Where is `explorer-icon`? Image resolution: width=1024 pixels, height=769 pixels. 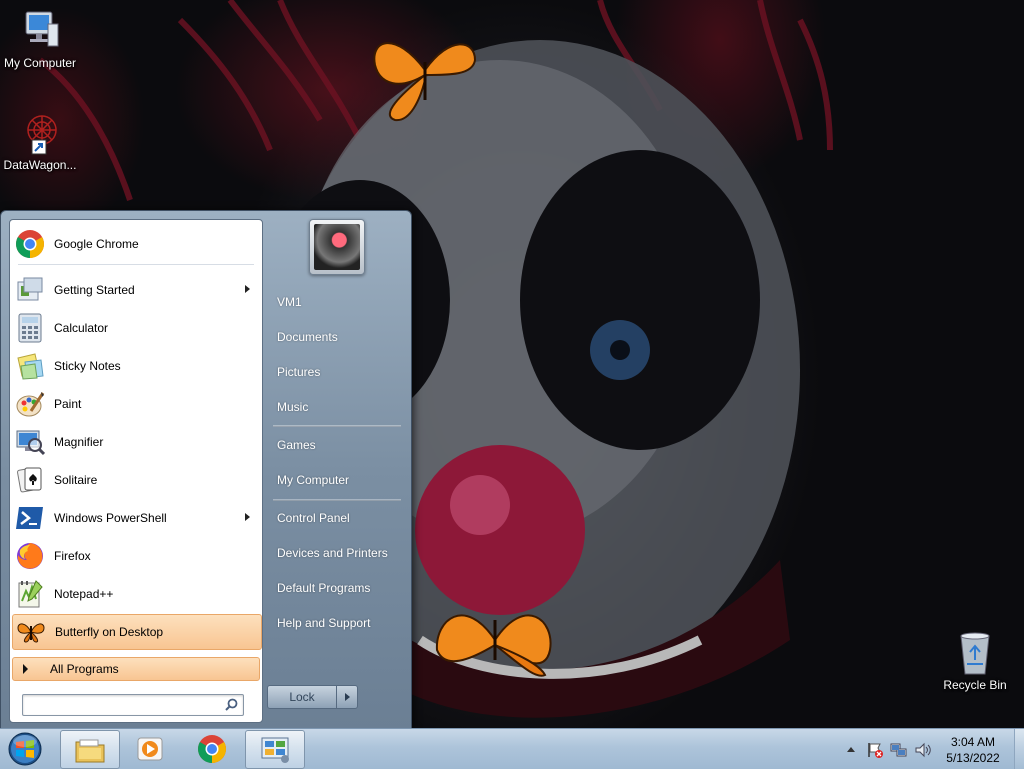 explorer-icon is located at coordinates (90, 750).